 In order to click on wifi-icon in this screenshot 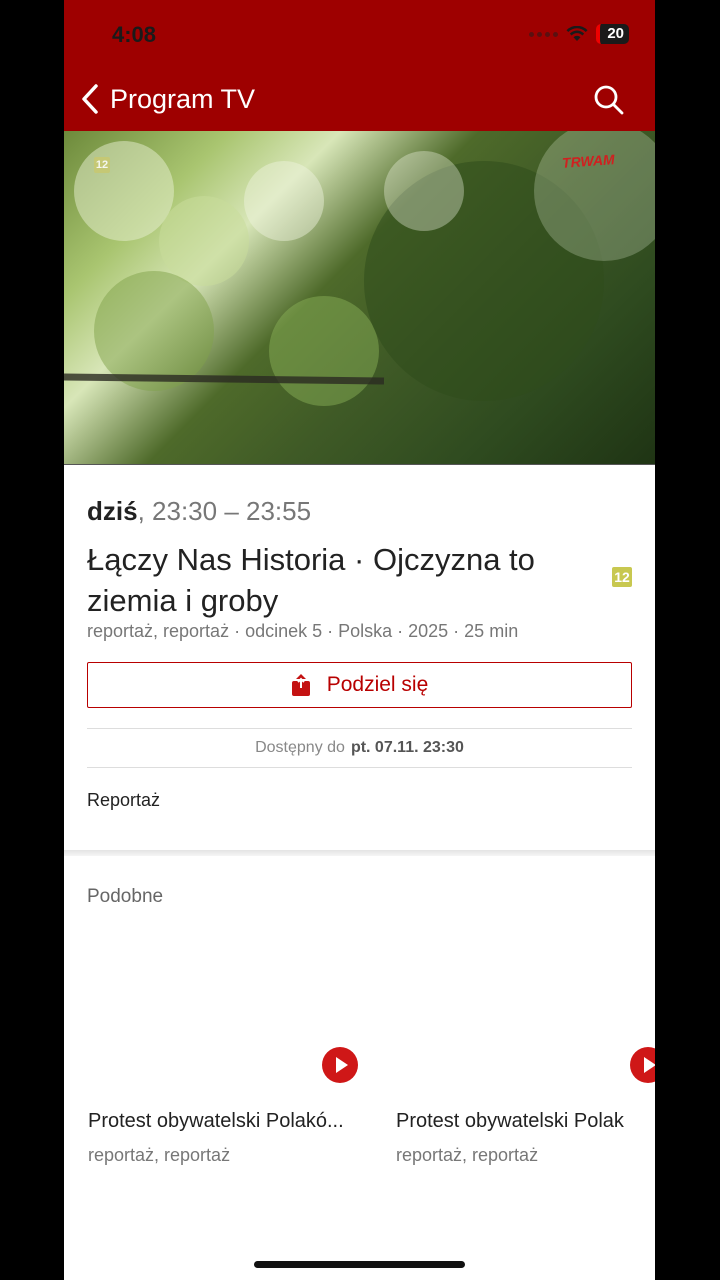, I will do `click(577, 33)`.